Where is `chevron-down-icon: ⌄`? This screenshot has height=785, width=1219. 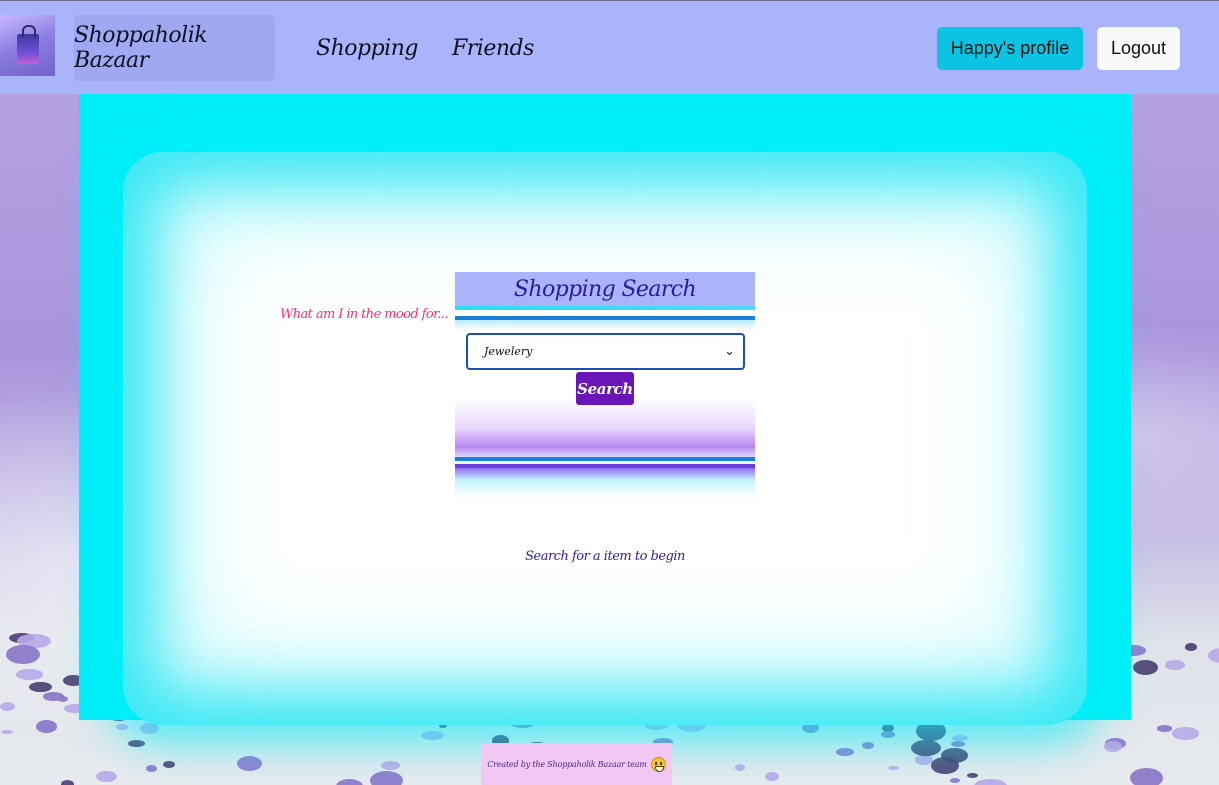 chevron-down-icon: ⌄ is located at coordinates (729, 351).